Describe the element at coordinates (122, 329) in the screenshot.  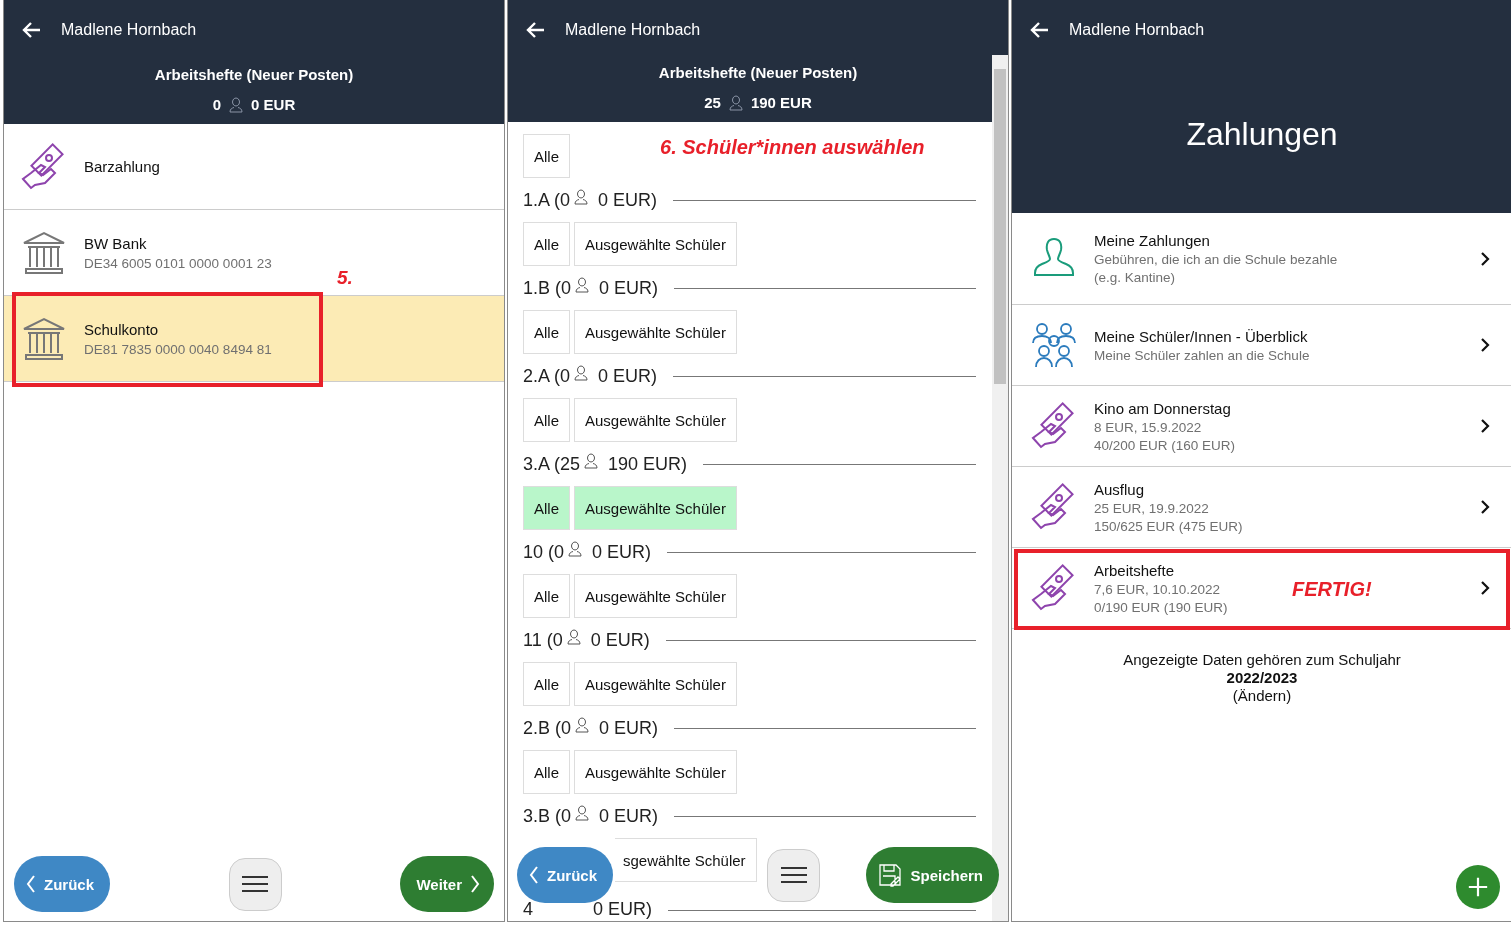
I see `account-name: Schulkonto` at that location.